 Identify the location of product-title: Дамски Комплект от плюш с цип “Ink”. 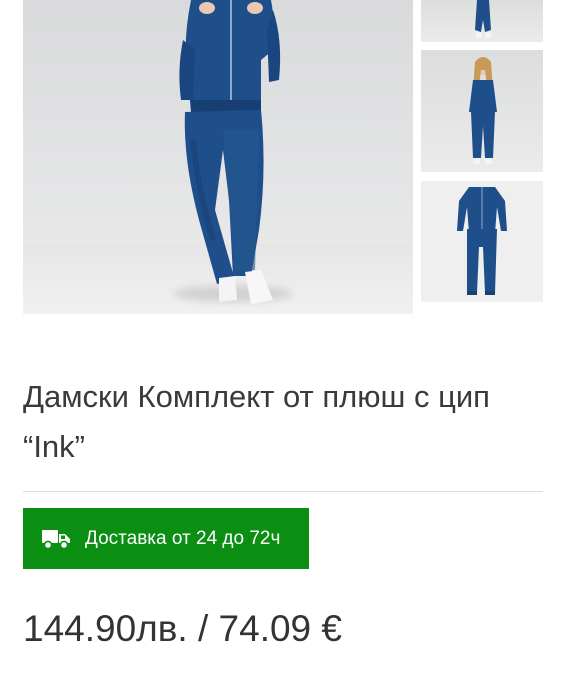
(256, 421).